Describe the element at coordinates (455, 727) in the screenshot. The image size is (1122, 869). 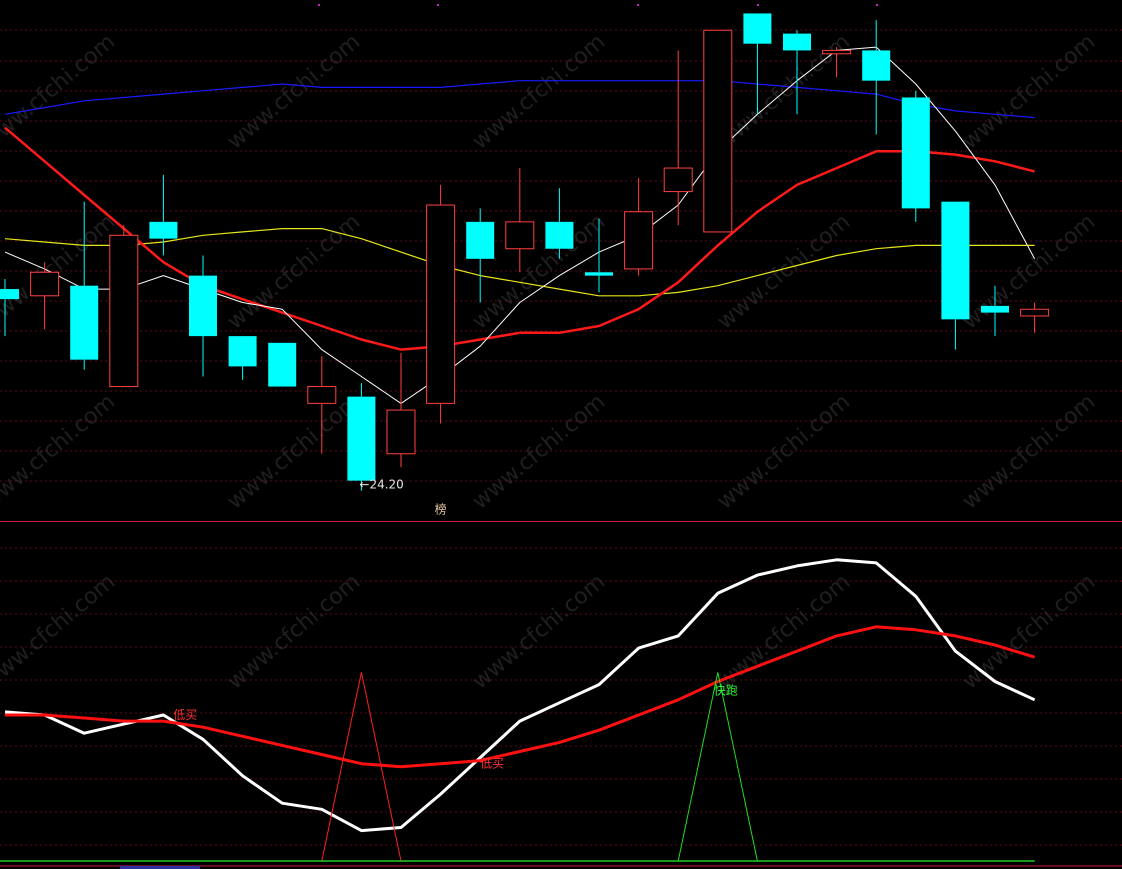
I see `indicator-labels: 低买低买快跑` at that location.